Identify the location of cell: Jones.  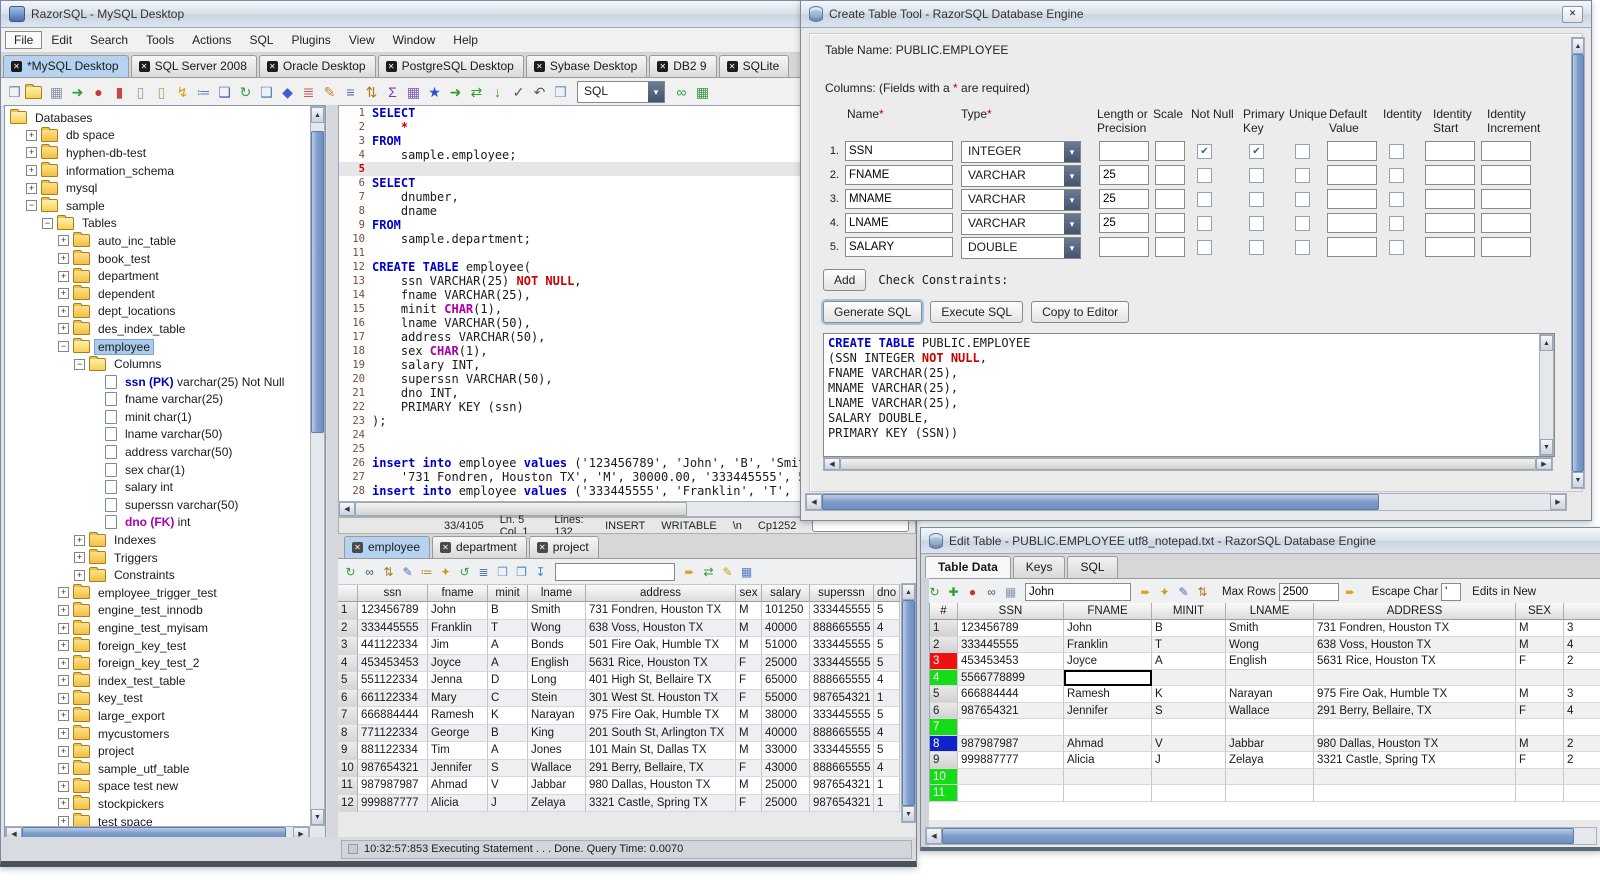
(557, 751).